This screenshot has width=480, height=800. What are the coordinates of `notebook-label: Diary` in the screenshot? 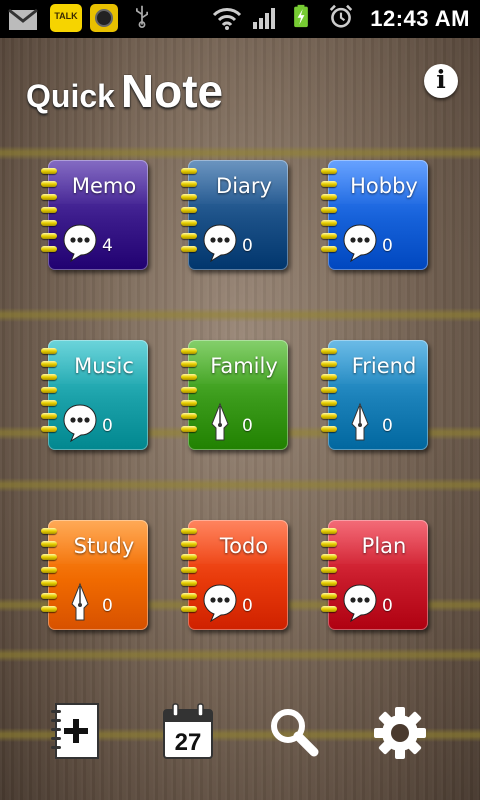 It's located at (244, 186).